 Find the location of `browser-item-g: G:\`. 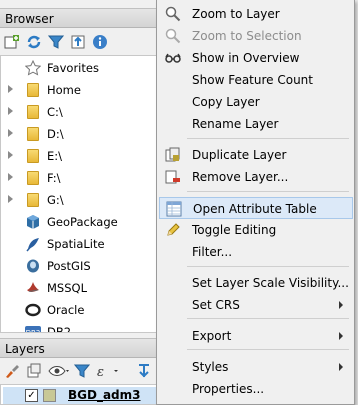

browser-item-g: G:\ is located at coordinates (79, 200).